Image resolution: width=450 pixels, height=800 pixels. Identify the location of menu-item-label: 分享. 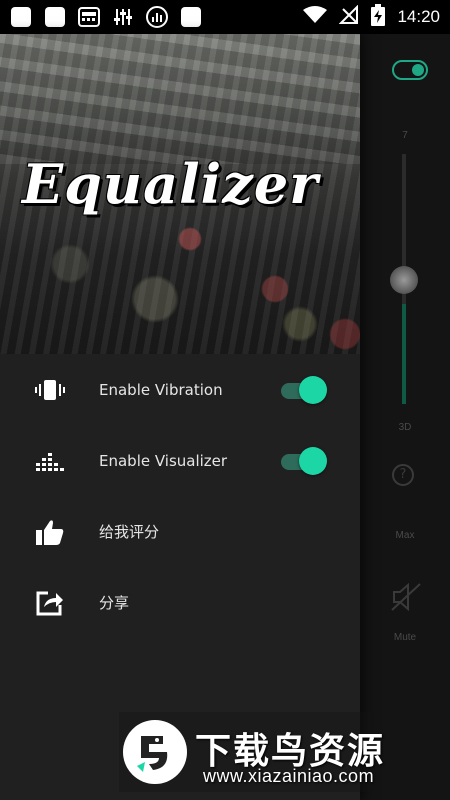
(114, 603).